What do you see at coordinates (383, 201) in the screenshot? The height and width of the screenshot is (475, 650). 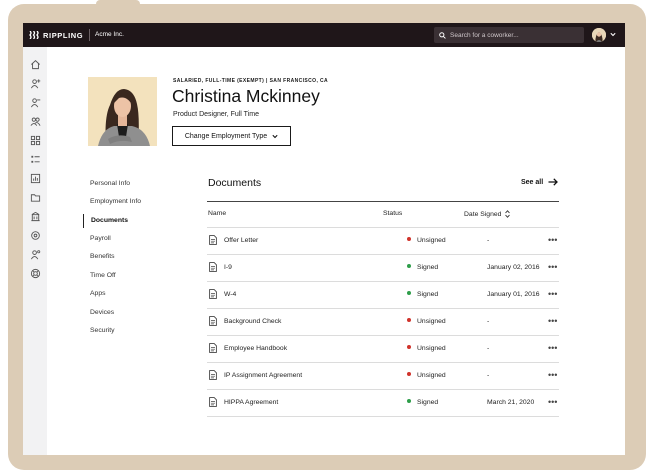 I see `documents-divider` at bounding box center [383, 201].